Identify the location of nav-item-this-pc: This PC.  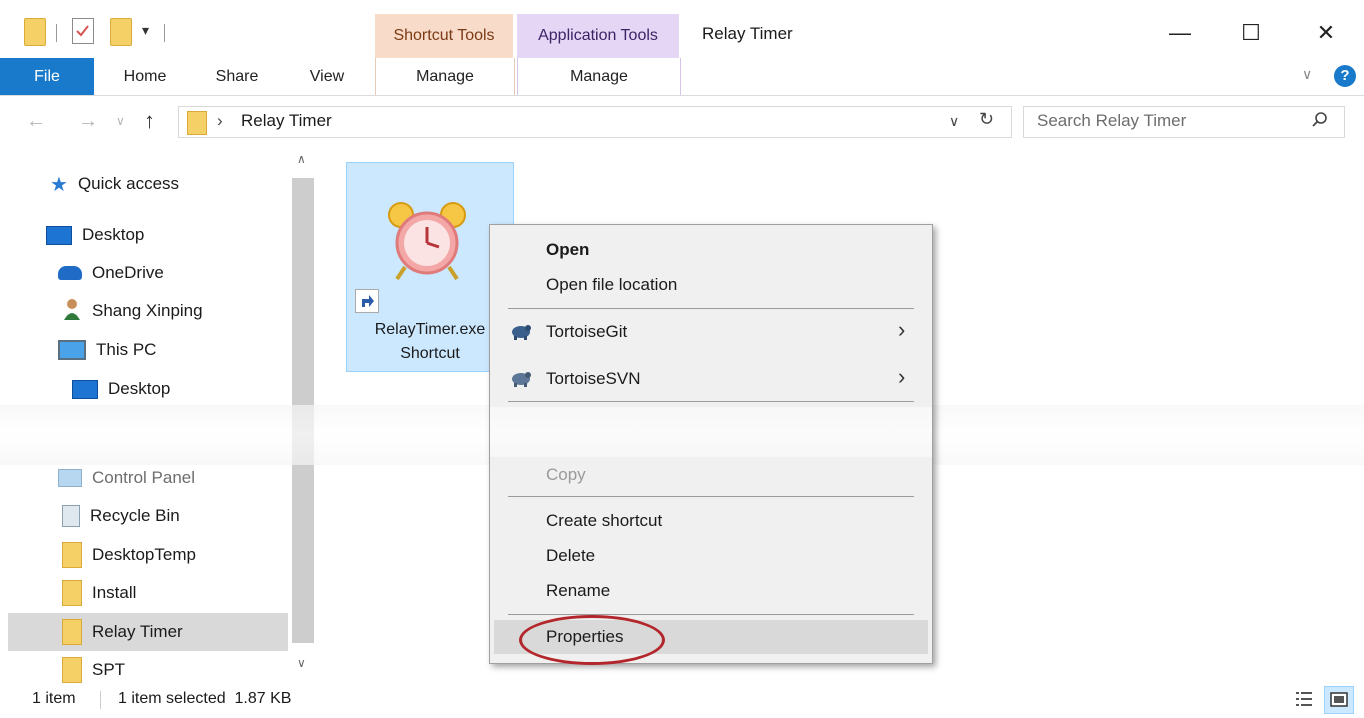
(107, 350).